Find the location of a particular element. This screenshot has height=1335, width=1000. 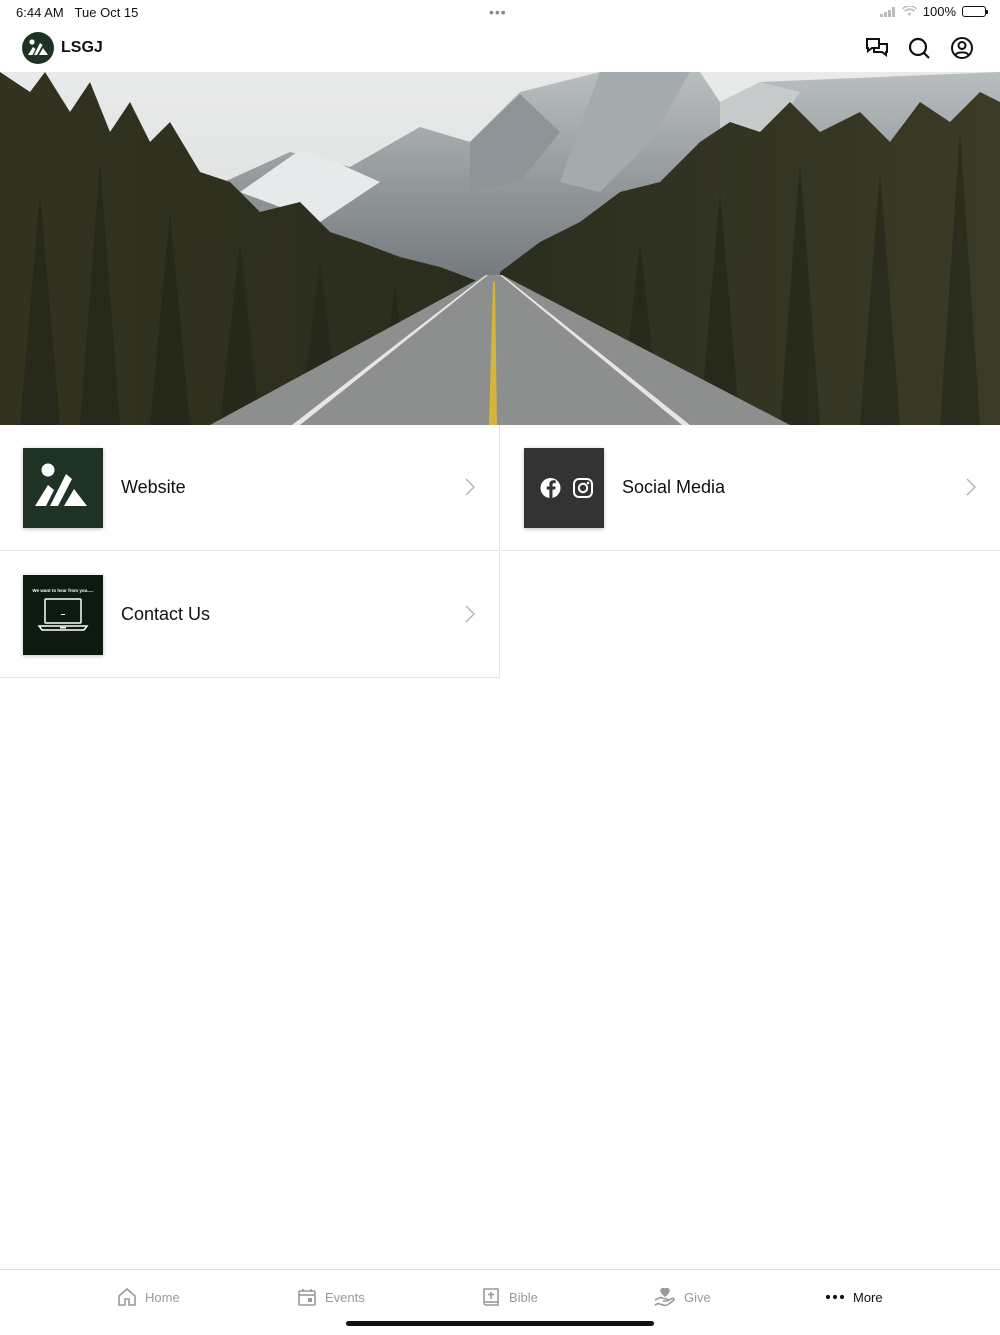

tile-label-website: Website is located at coordinates (153, 487).